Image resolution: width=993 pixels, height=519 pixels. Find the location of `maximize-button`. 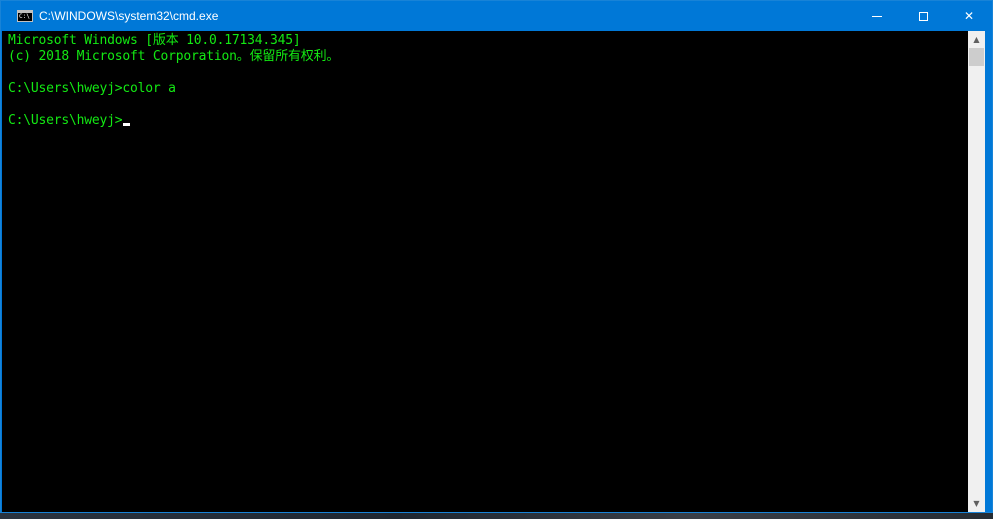

maximize-button is located at coordinates (923, 16).